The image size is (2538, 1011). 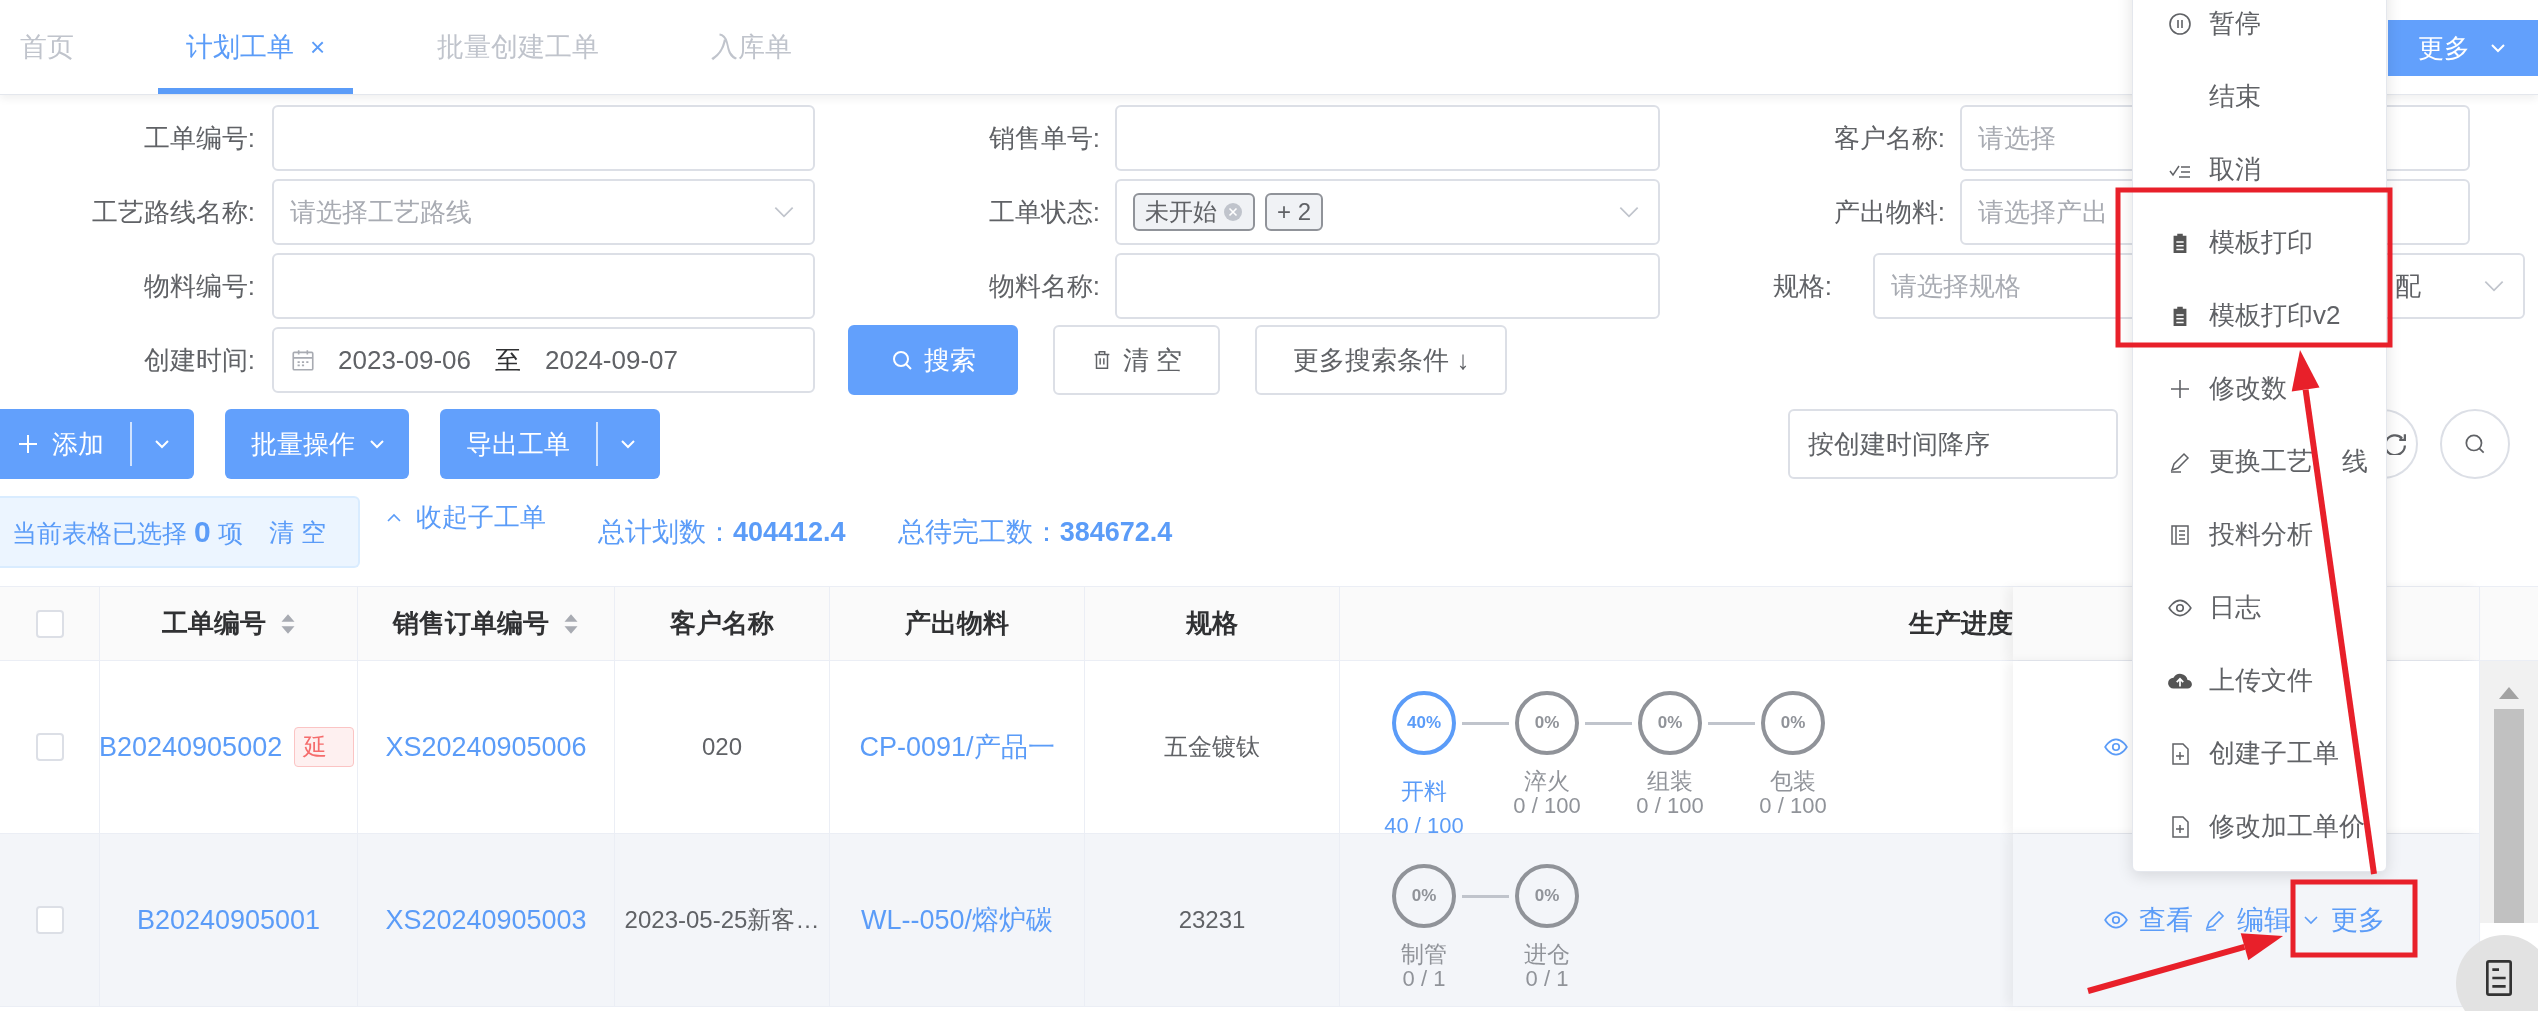 What do you see at coordinates (1212, 623) in the screenshot?
I see `column-header: 规格` at bounding box center [1212, 623].